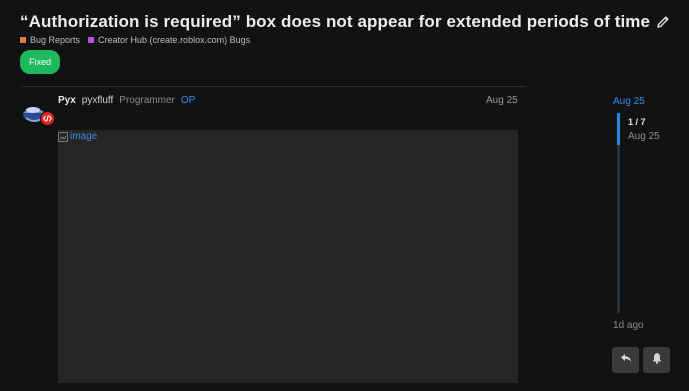 The image size is (689, 391). I want to click on timeline-last-activity: 1d ago, so click(628, 325).